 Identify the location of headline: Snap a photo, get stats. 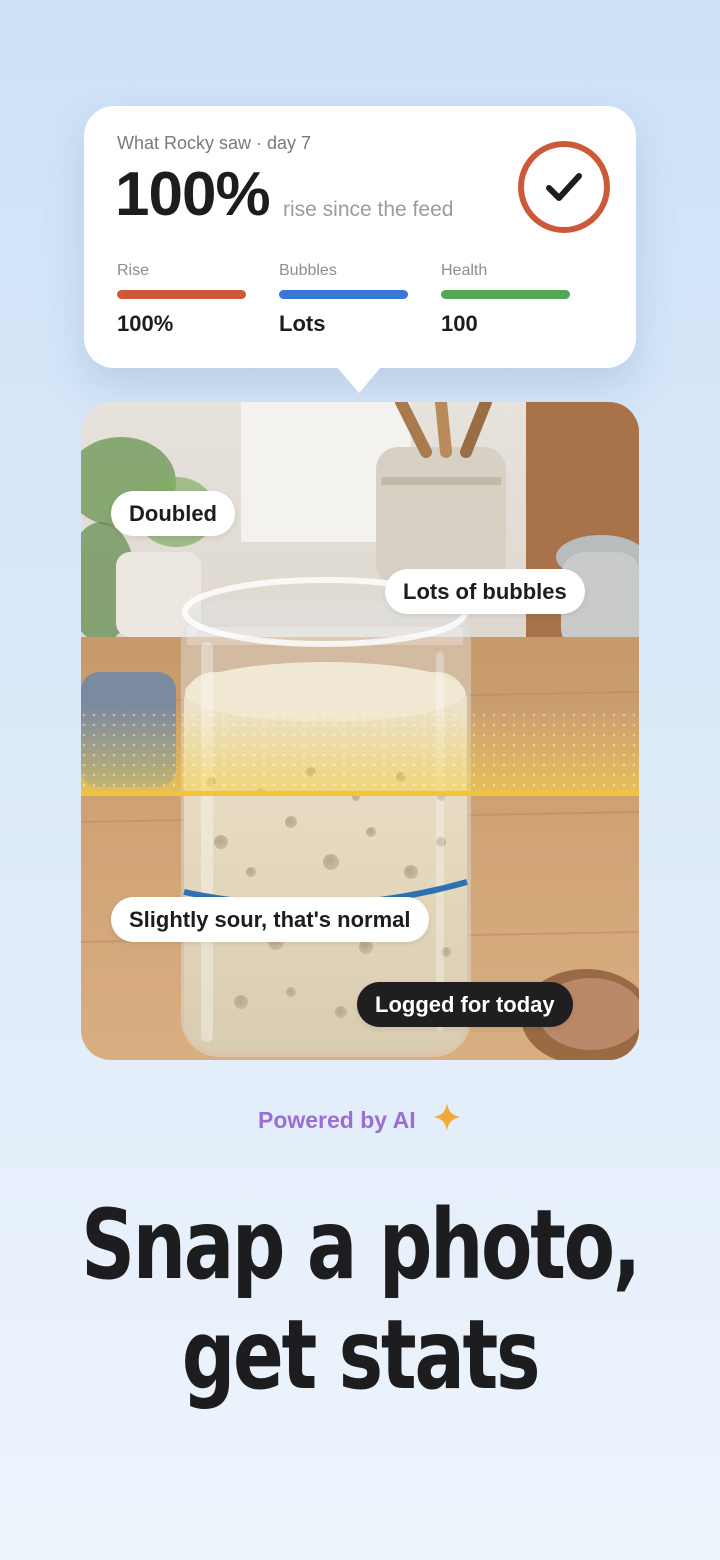
(360, 1300).